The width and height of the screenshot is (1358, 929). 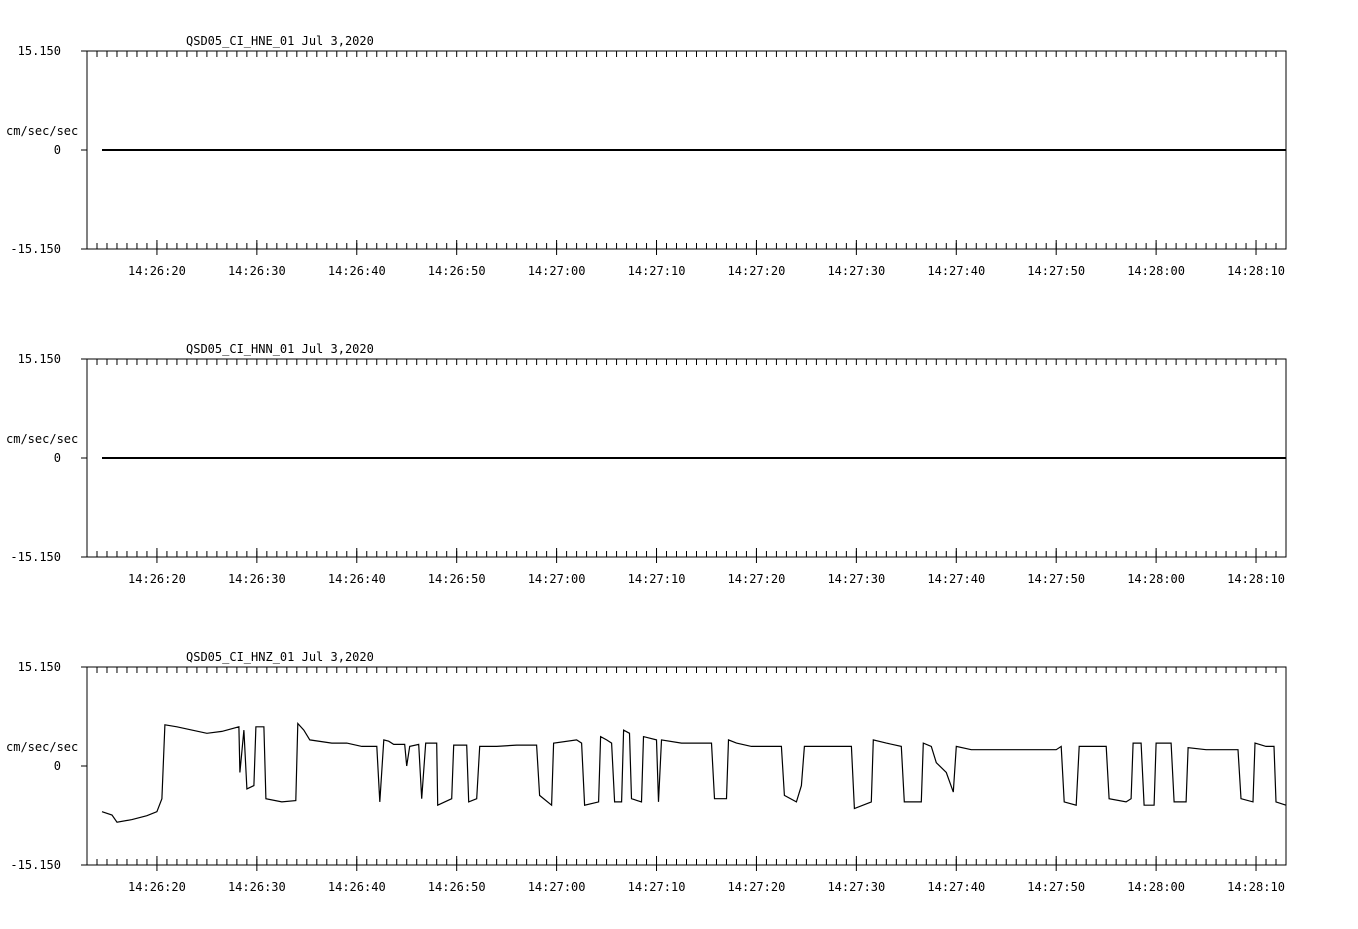 What do you see at coordinates (280, 41) in the screenshot?
I see `chart-title: QSD05_CI_HNE_01 Jul 3,2020` at bounding box center [280, 41].